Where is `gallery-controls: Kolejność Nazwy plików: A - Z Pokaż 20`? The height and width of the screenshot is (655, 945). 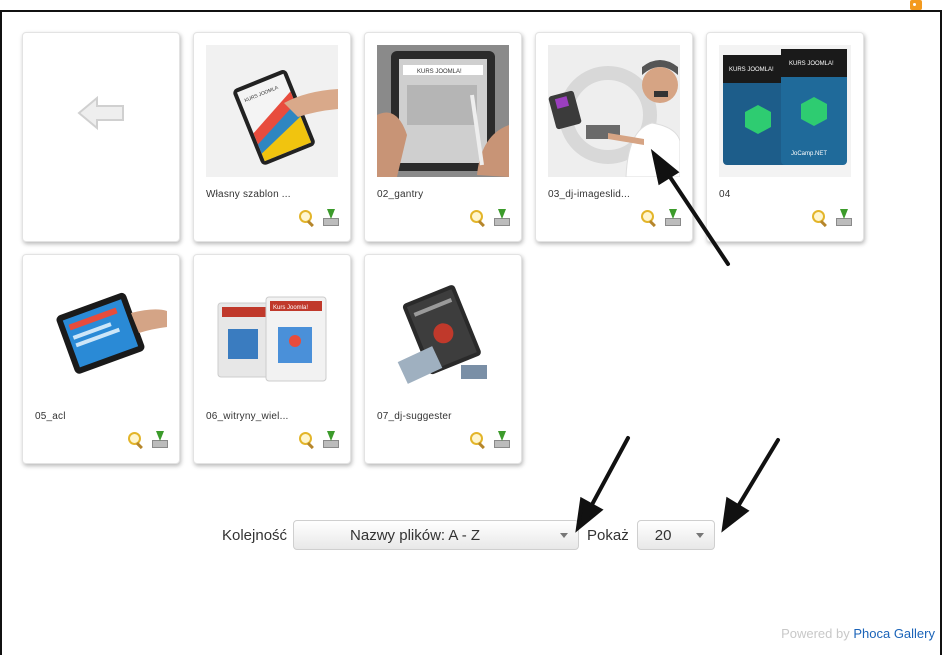 gallery-controls: Kolejność Nazwy plików: A - Z Pokaż 20 is located at coordinates (468, 535).